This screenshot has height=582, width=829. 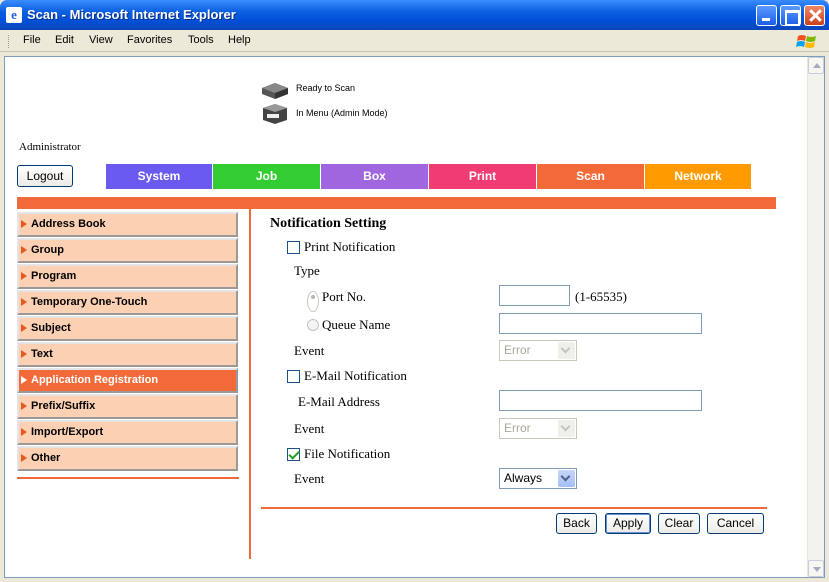 I want to click on email-notification-label: E-Mail Notification, so click(x=355, y=375).